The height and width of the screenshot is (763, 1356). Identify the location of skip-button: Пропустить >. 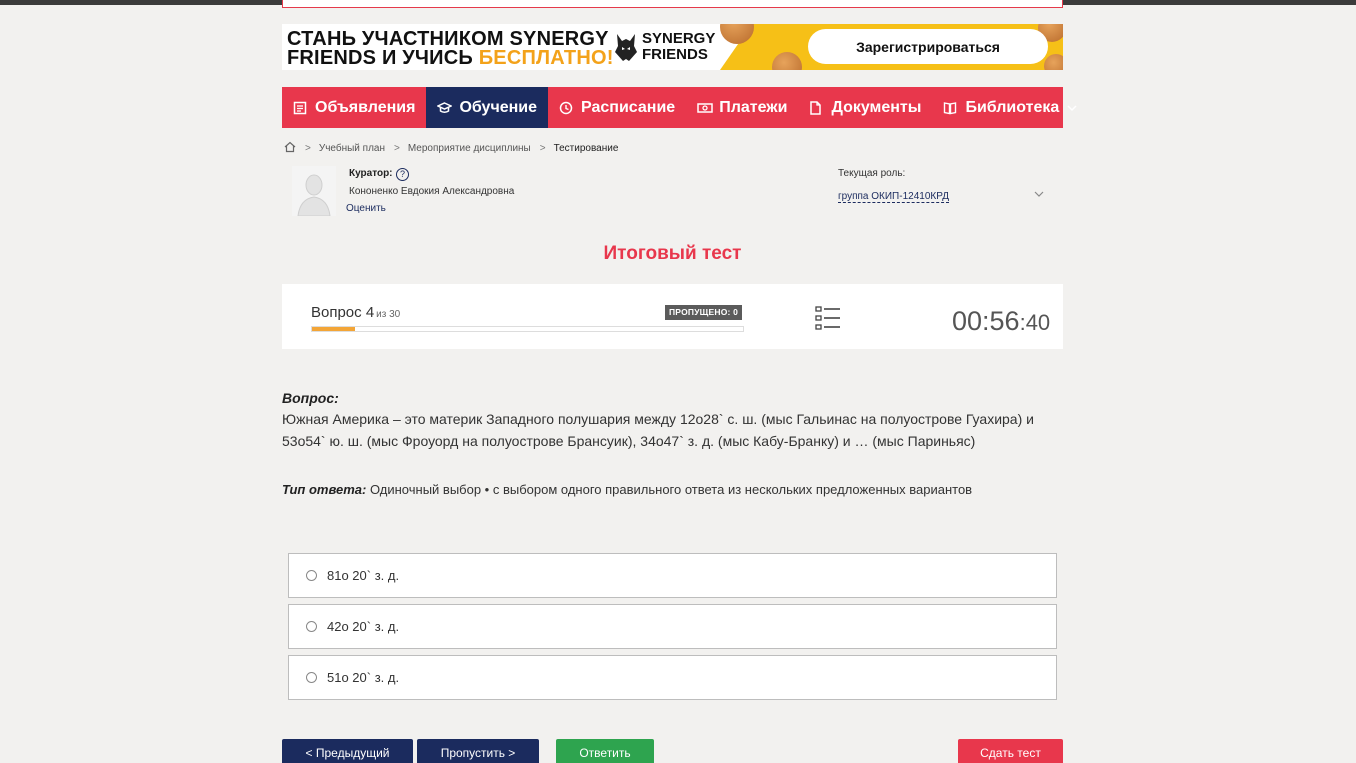
(478, 751).